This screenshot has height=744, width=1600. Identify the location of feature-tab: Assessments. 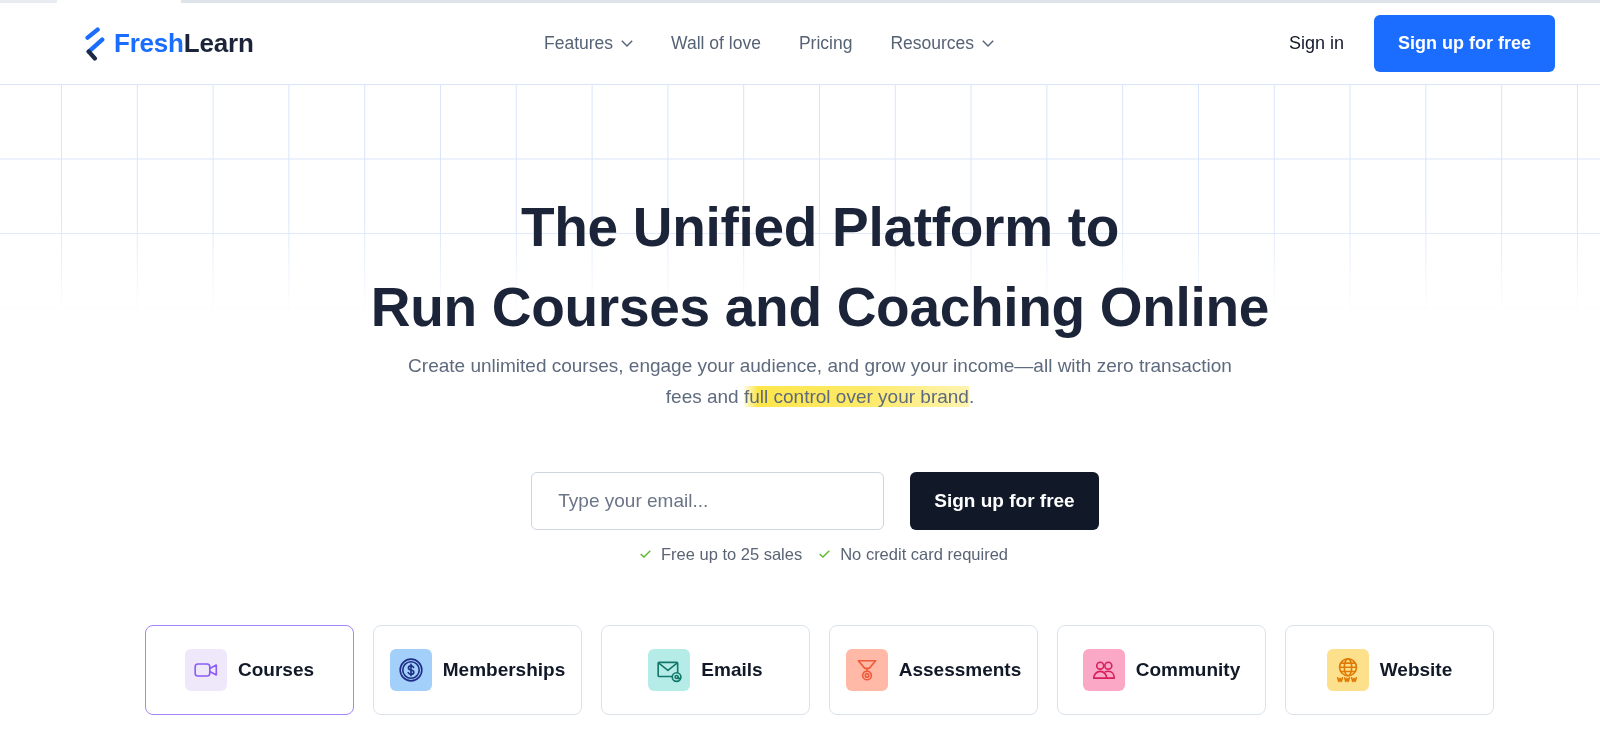
(933, 670).